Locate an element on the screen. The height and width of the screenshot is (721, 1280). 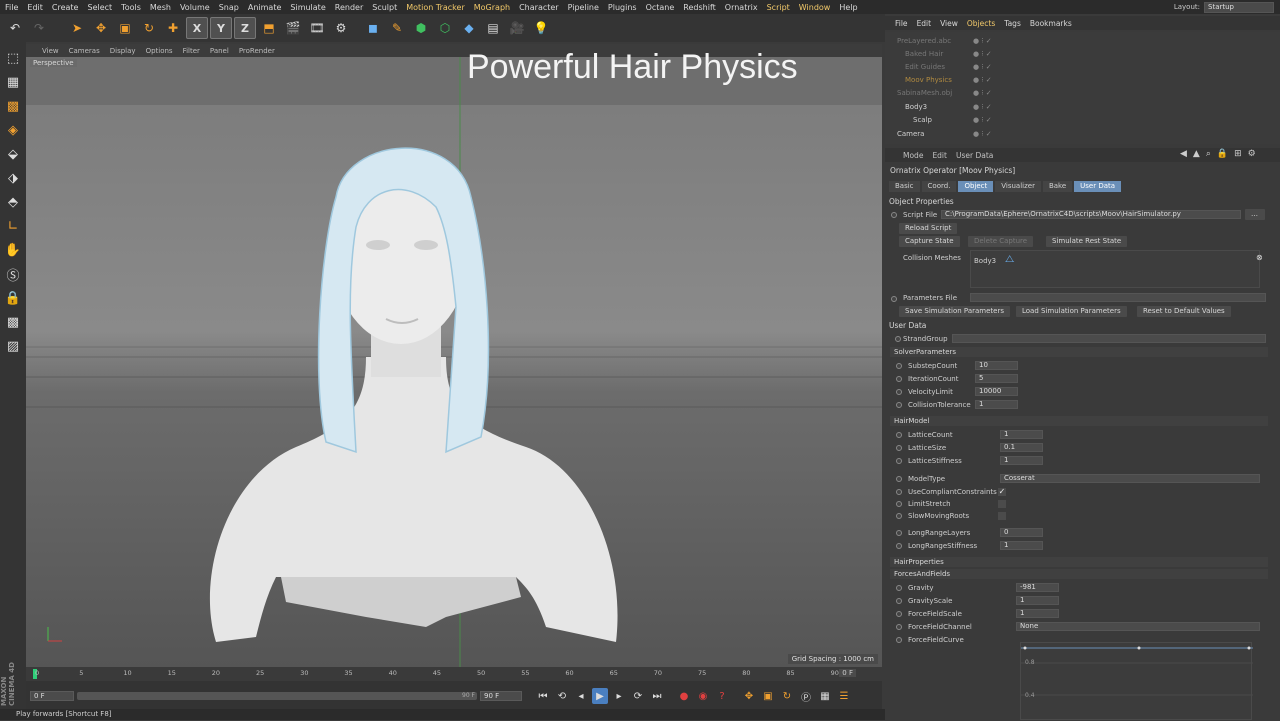
redo-icon: ↷ is located at coordinates (39, 28).